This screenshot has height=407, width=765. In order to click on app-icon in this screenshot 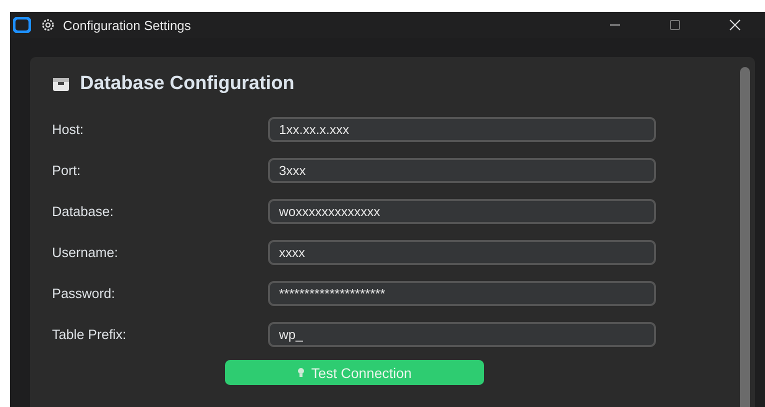, I will do `click(22, 25)`.